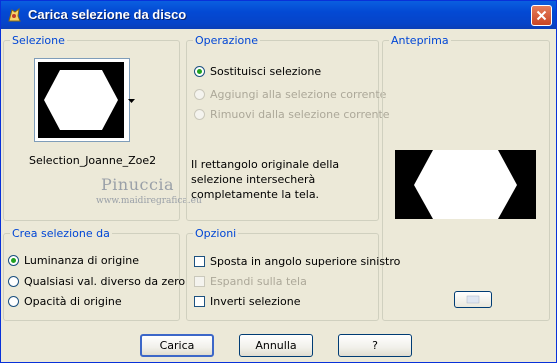 This screenshot has width=557, height=363. What do you see at coordinates (105, 281) in the screenshot?
I see `radio-label: Qualsiasi val. diverso da zero` at bounding box center [105, 281].